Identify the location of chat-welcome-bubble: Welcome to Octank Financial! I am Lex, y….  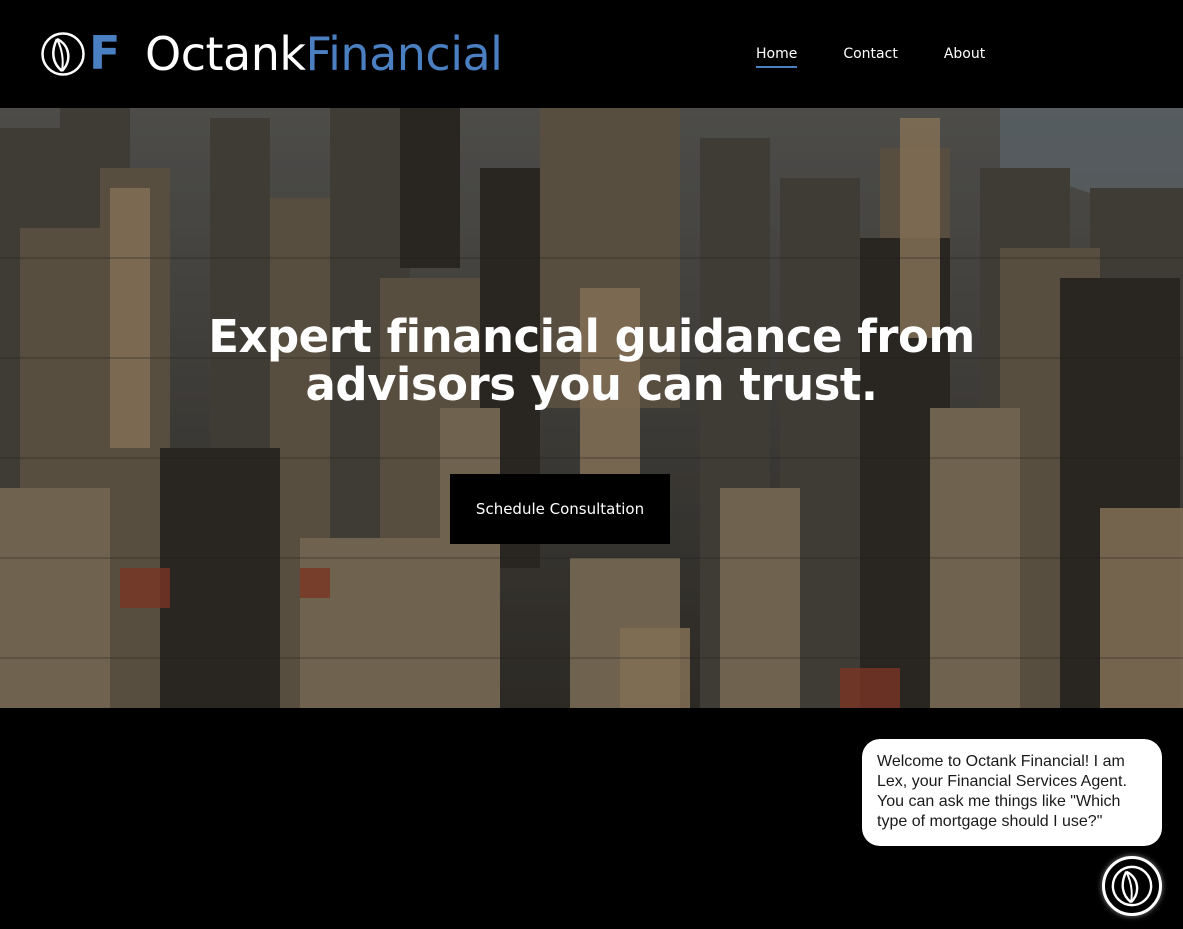
(1012, 792).